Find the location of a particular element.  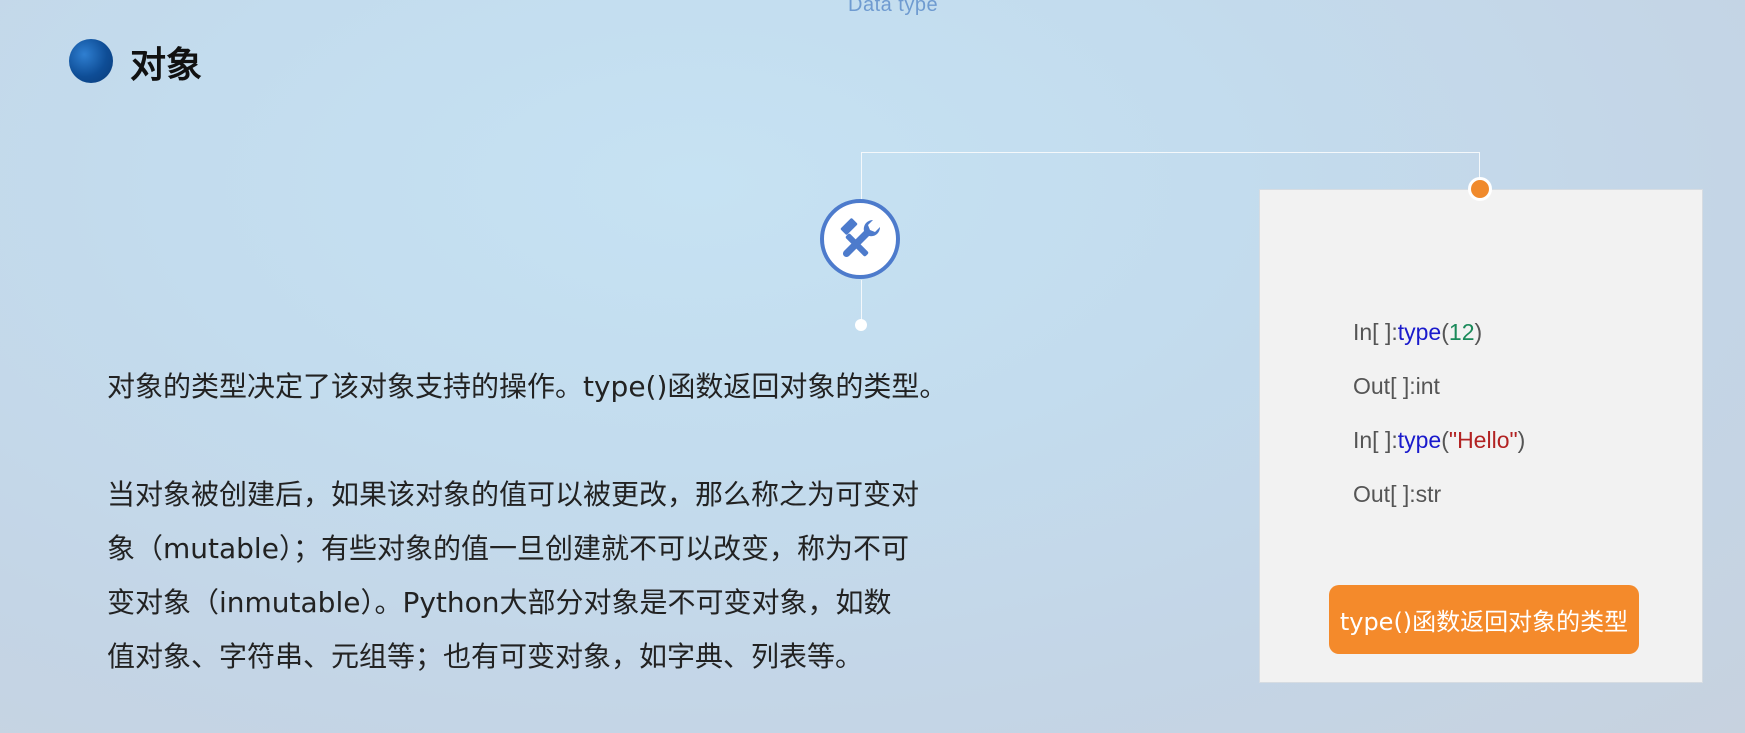

code-number: 12 is located at coordinates (1461, 332).